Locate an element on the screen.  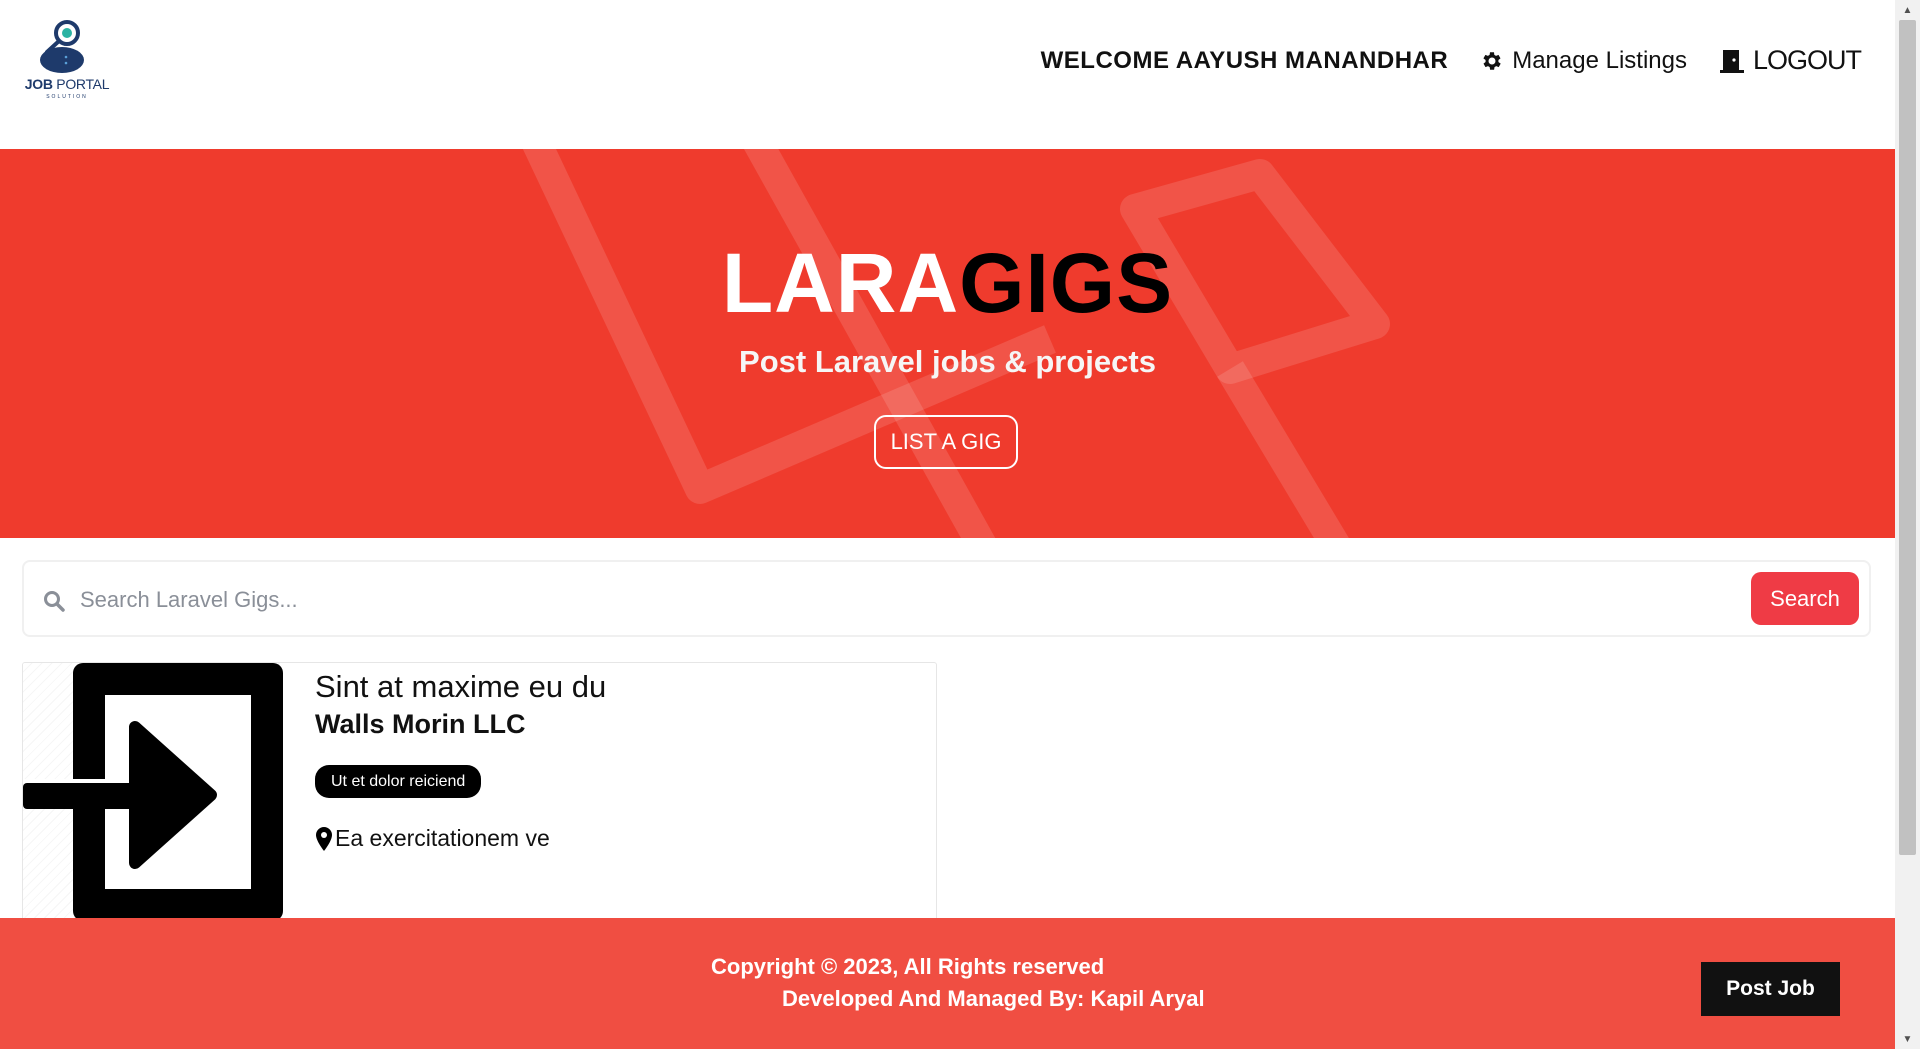
logout-label: LOGOUT is located at coordinates (1807, 60).